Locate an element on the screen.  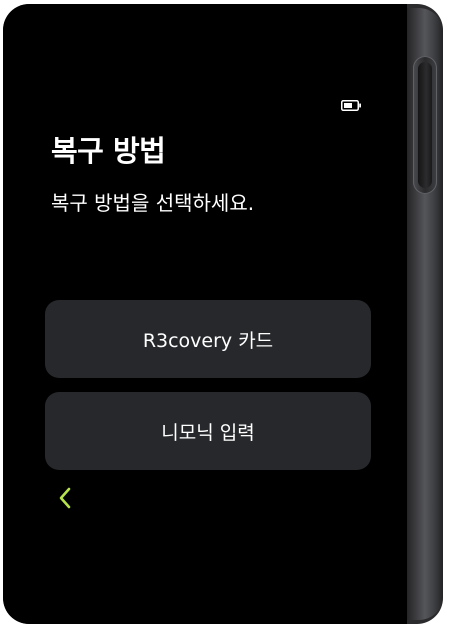
recovery-card-button-label: R3covery 카드 is located at coordinates (208, 340).